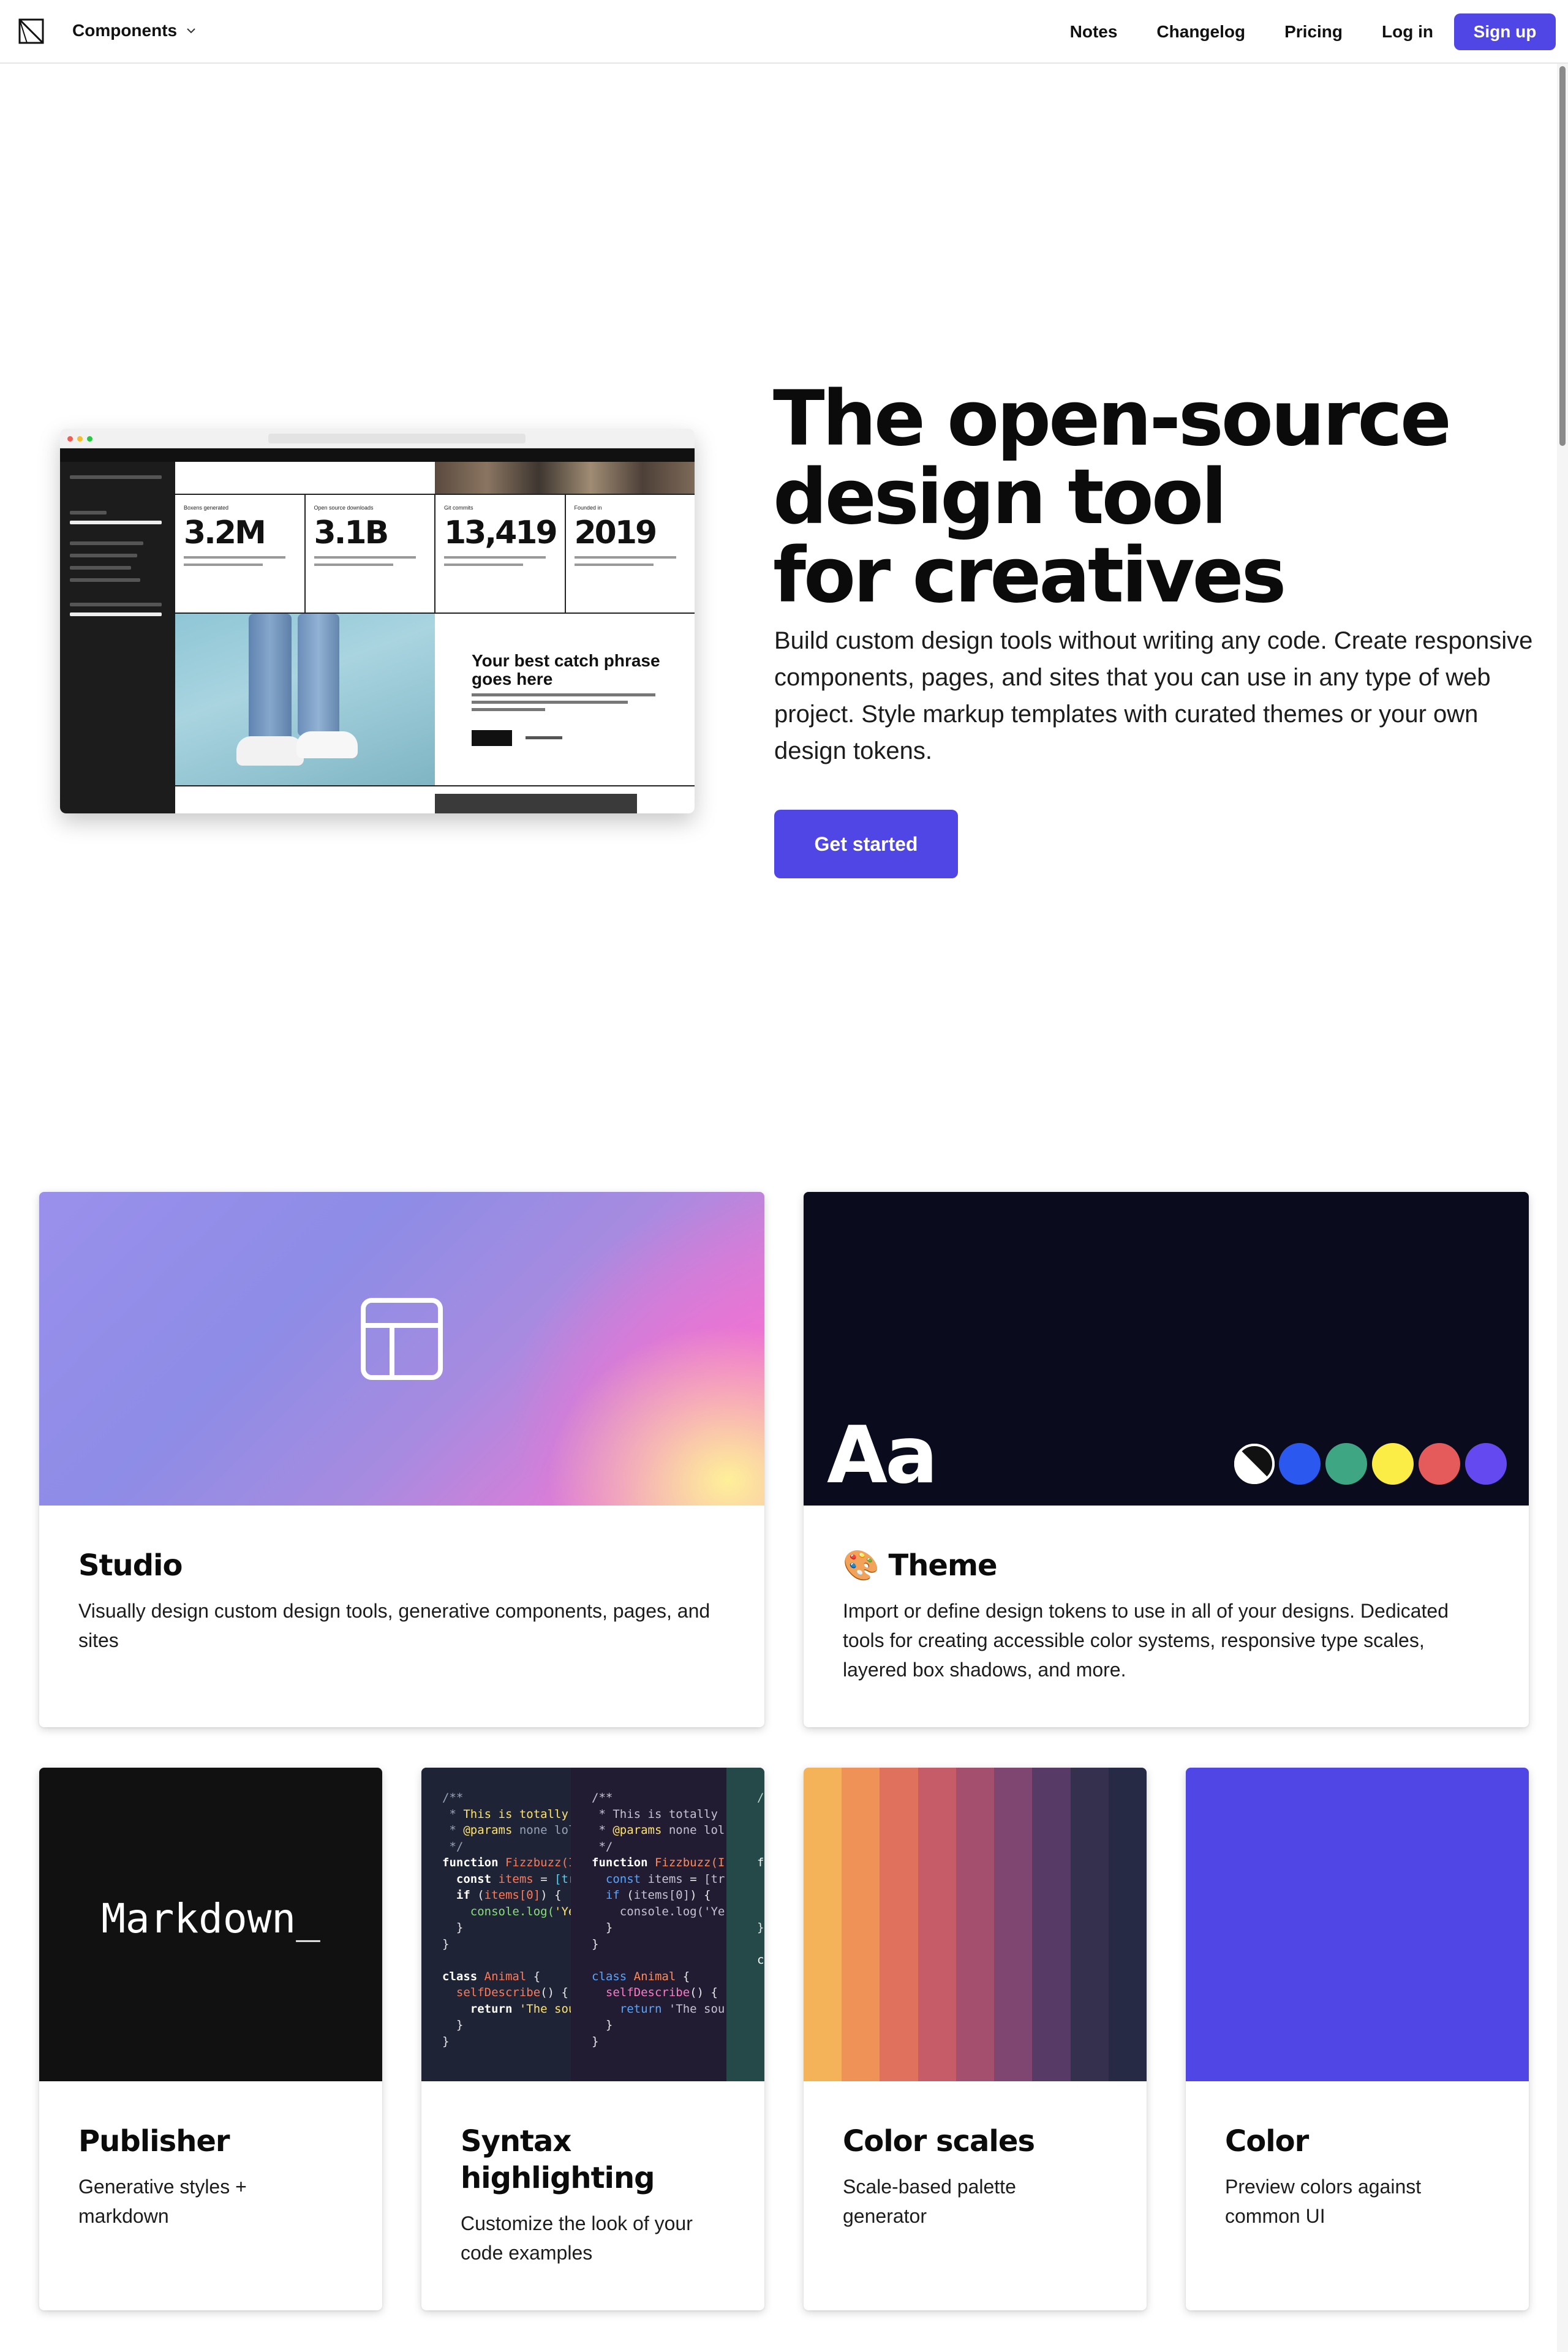 Image resolution: width=1568 pixels, height=2352 pixels. What do you see at coordinates (862, 1566) in the screenshot?
I see `palette-icon: 🎨` at bounding box center [862, 1566].